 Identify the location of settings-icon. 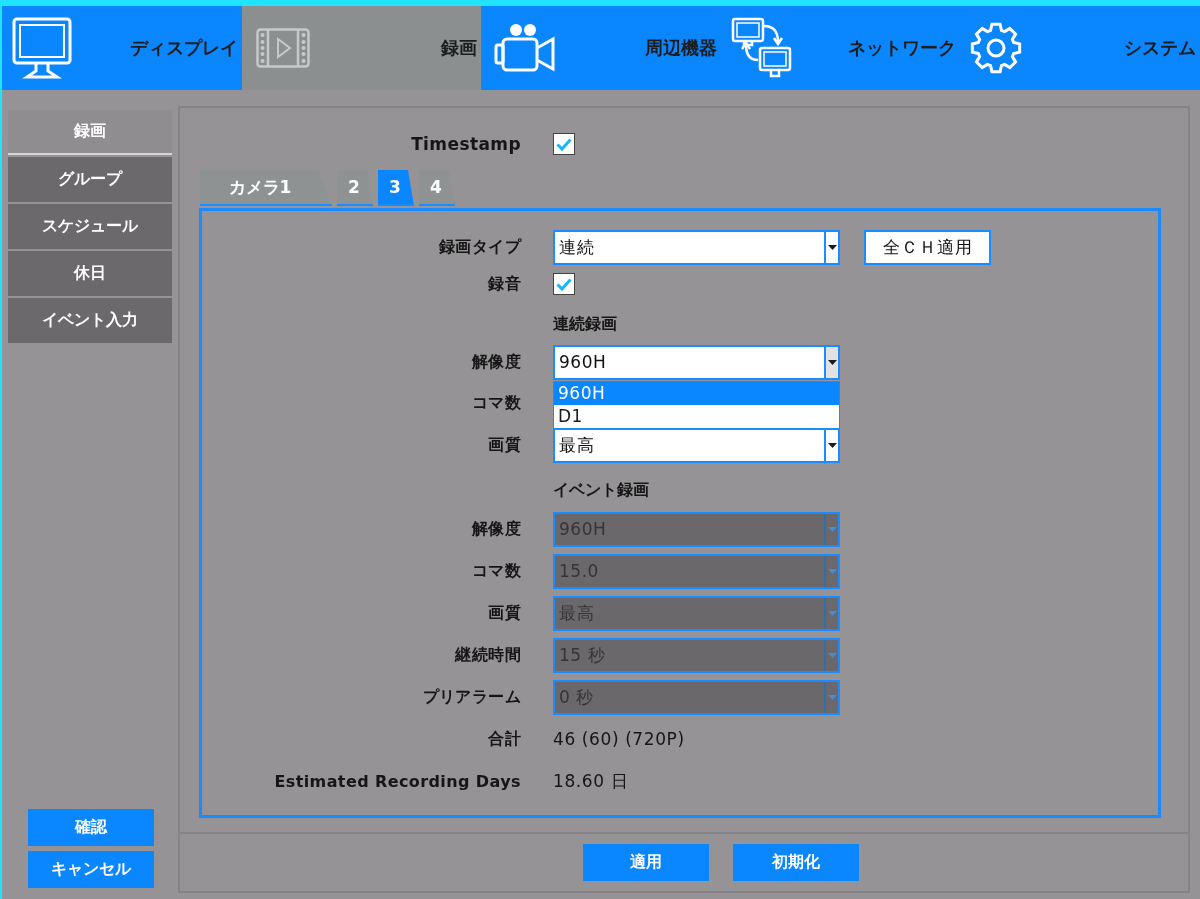
(996, 48).